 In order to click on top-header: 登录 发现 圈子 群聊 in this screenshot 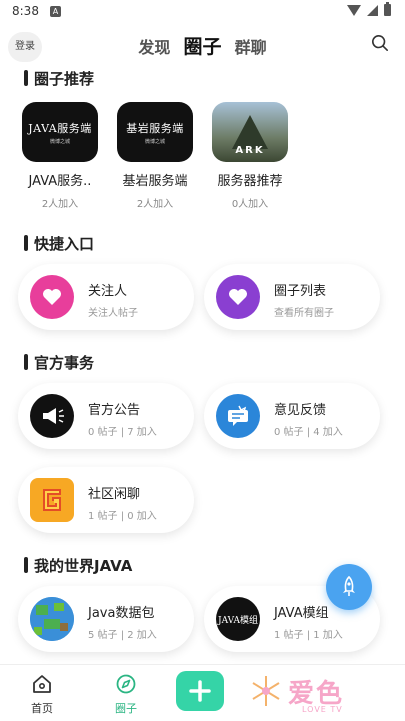, I will do `click(202, 46)`.